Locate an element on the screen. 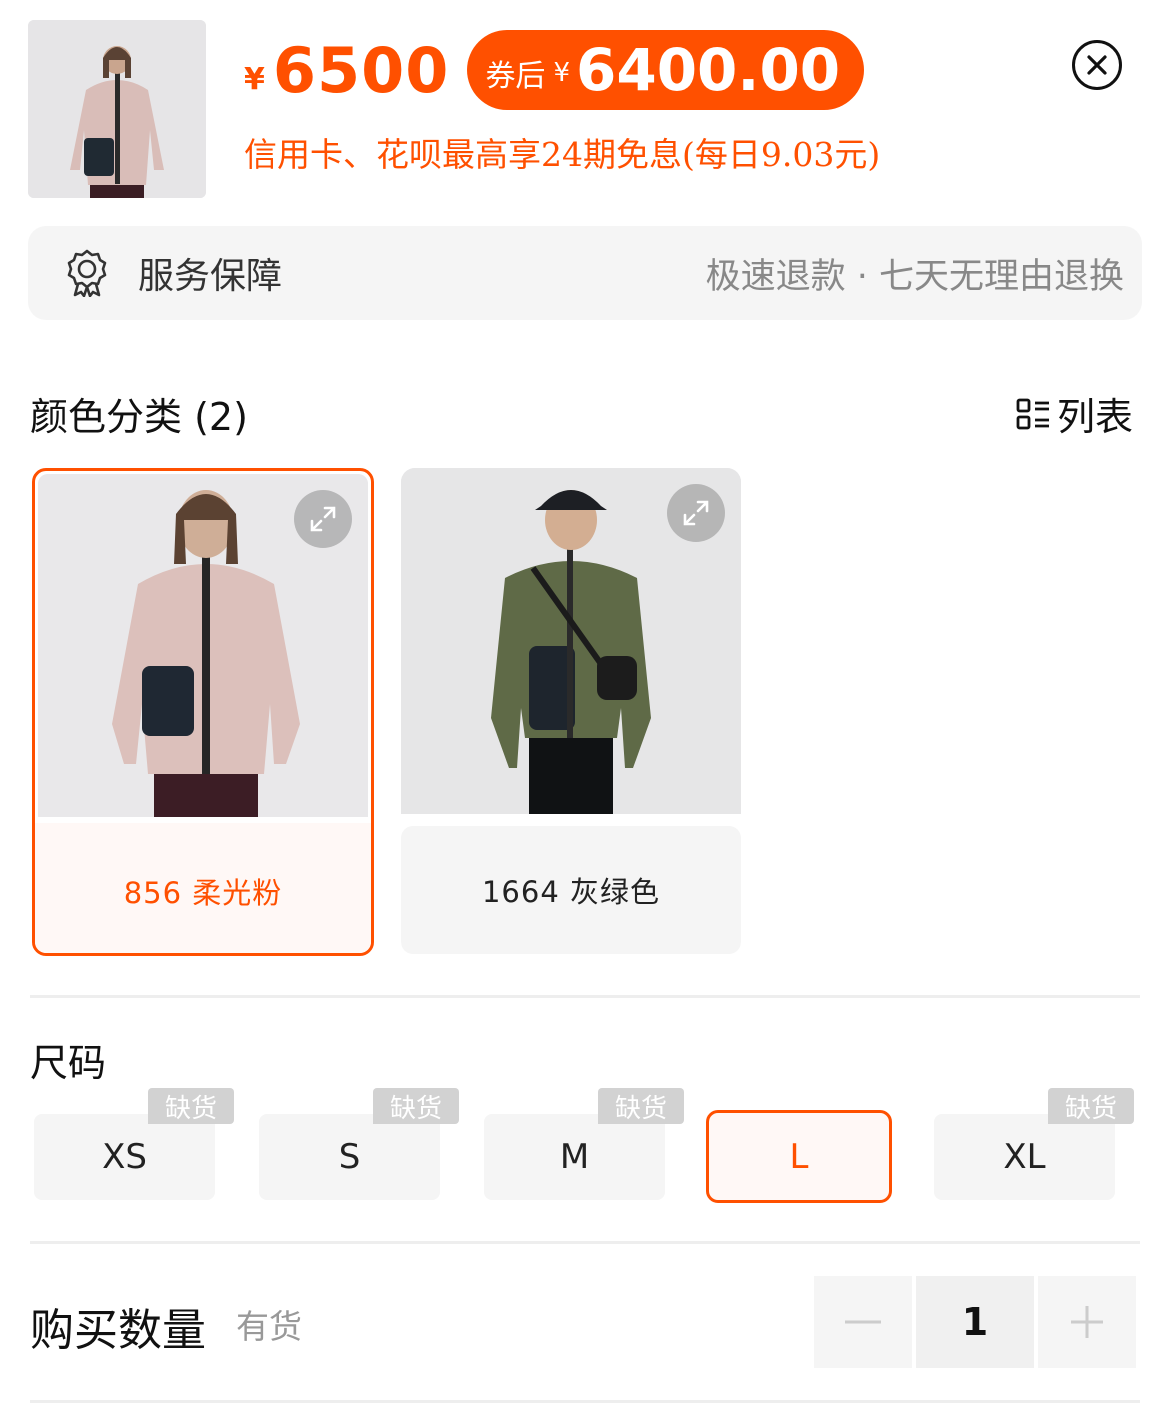 The height and width of the screenshot is (1406, 1170). close-button is located at coordinates (1097, 65).